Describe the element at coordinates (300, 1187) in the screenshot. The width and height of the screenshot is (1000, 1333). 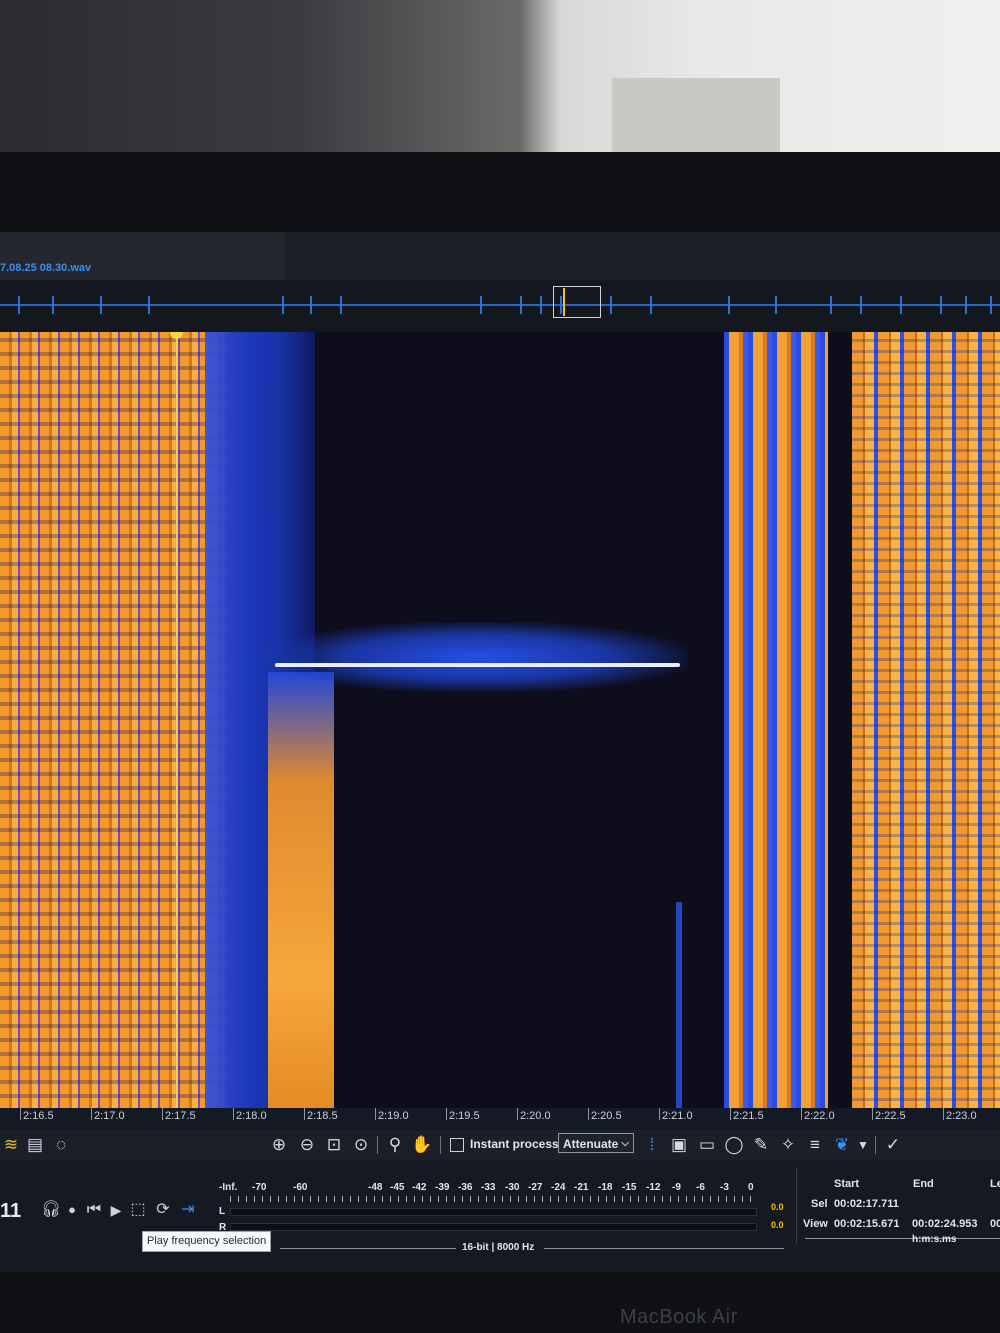
I see `meter-scale-label: -60` at that location.